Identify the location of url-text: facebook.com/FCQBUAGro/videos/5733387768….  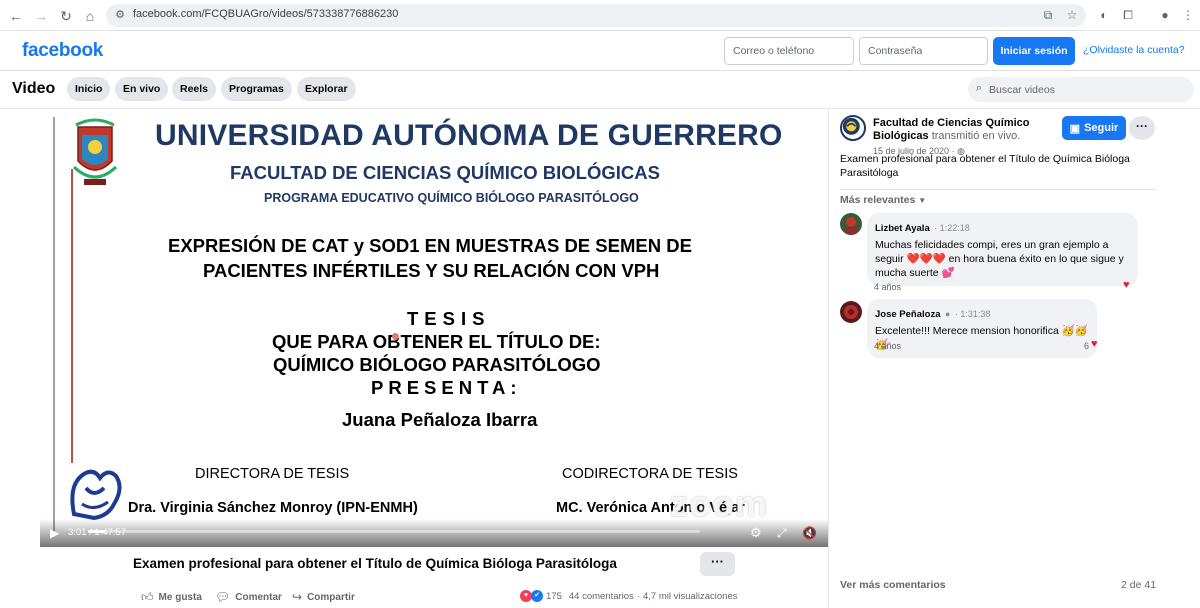
(265, 14).